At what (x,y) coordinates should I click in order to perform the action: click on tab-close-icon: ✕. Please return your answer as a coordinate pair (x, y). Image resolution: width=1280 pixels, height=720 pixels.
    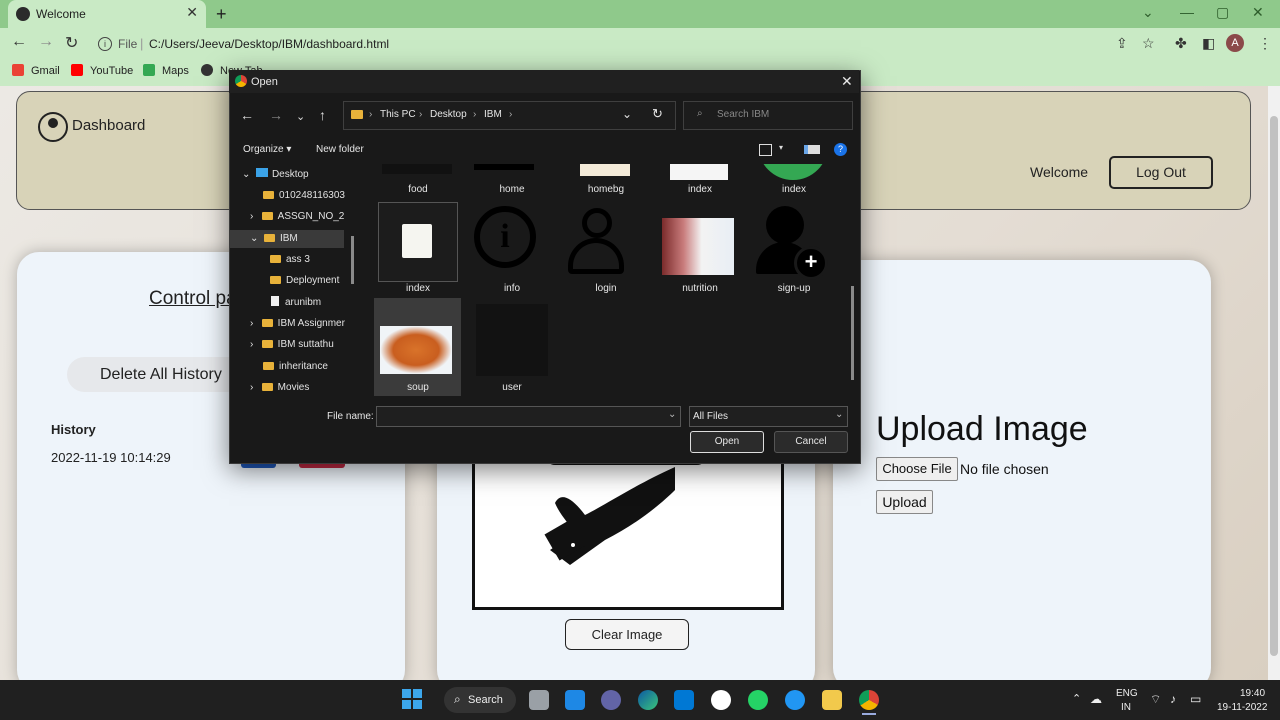
    Looking at the image, I should click on (192, 12).